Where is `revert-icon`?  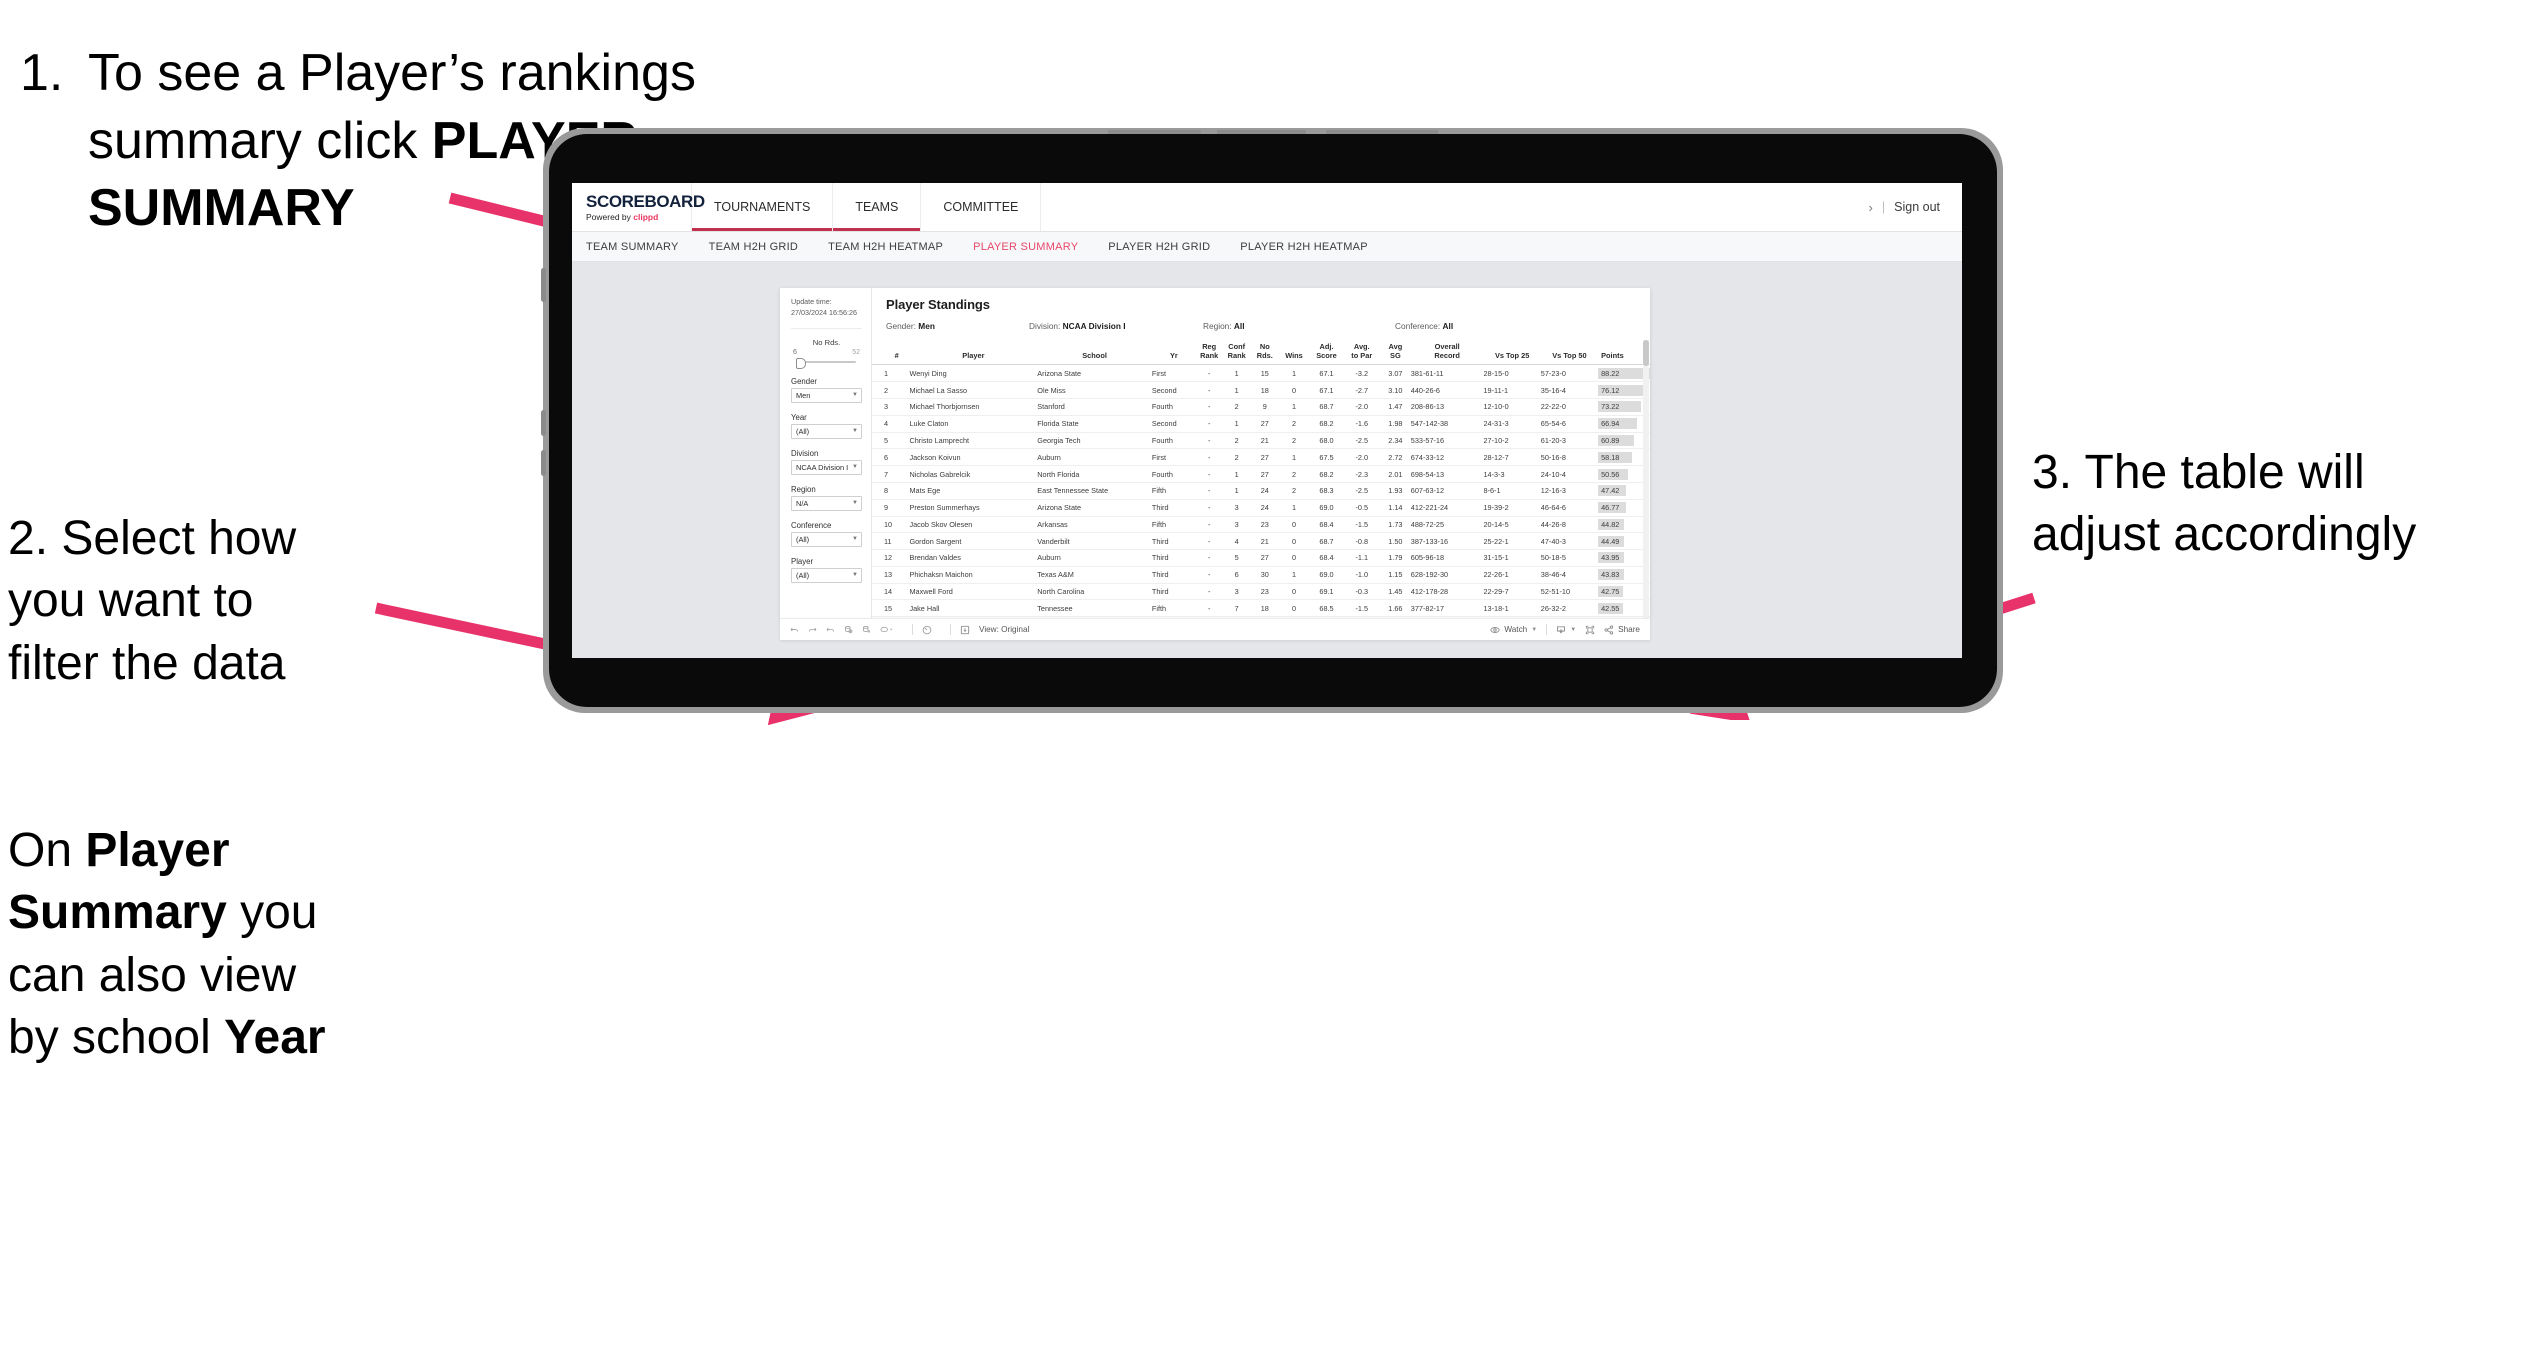 revert-icon is located at coordinates (830, 629).